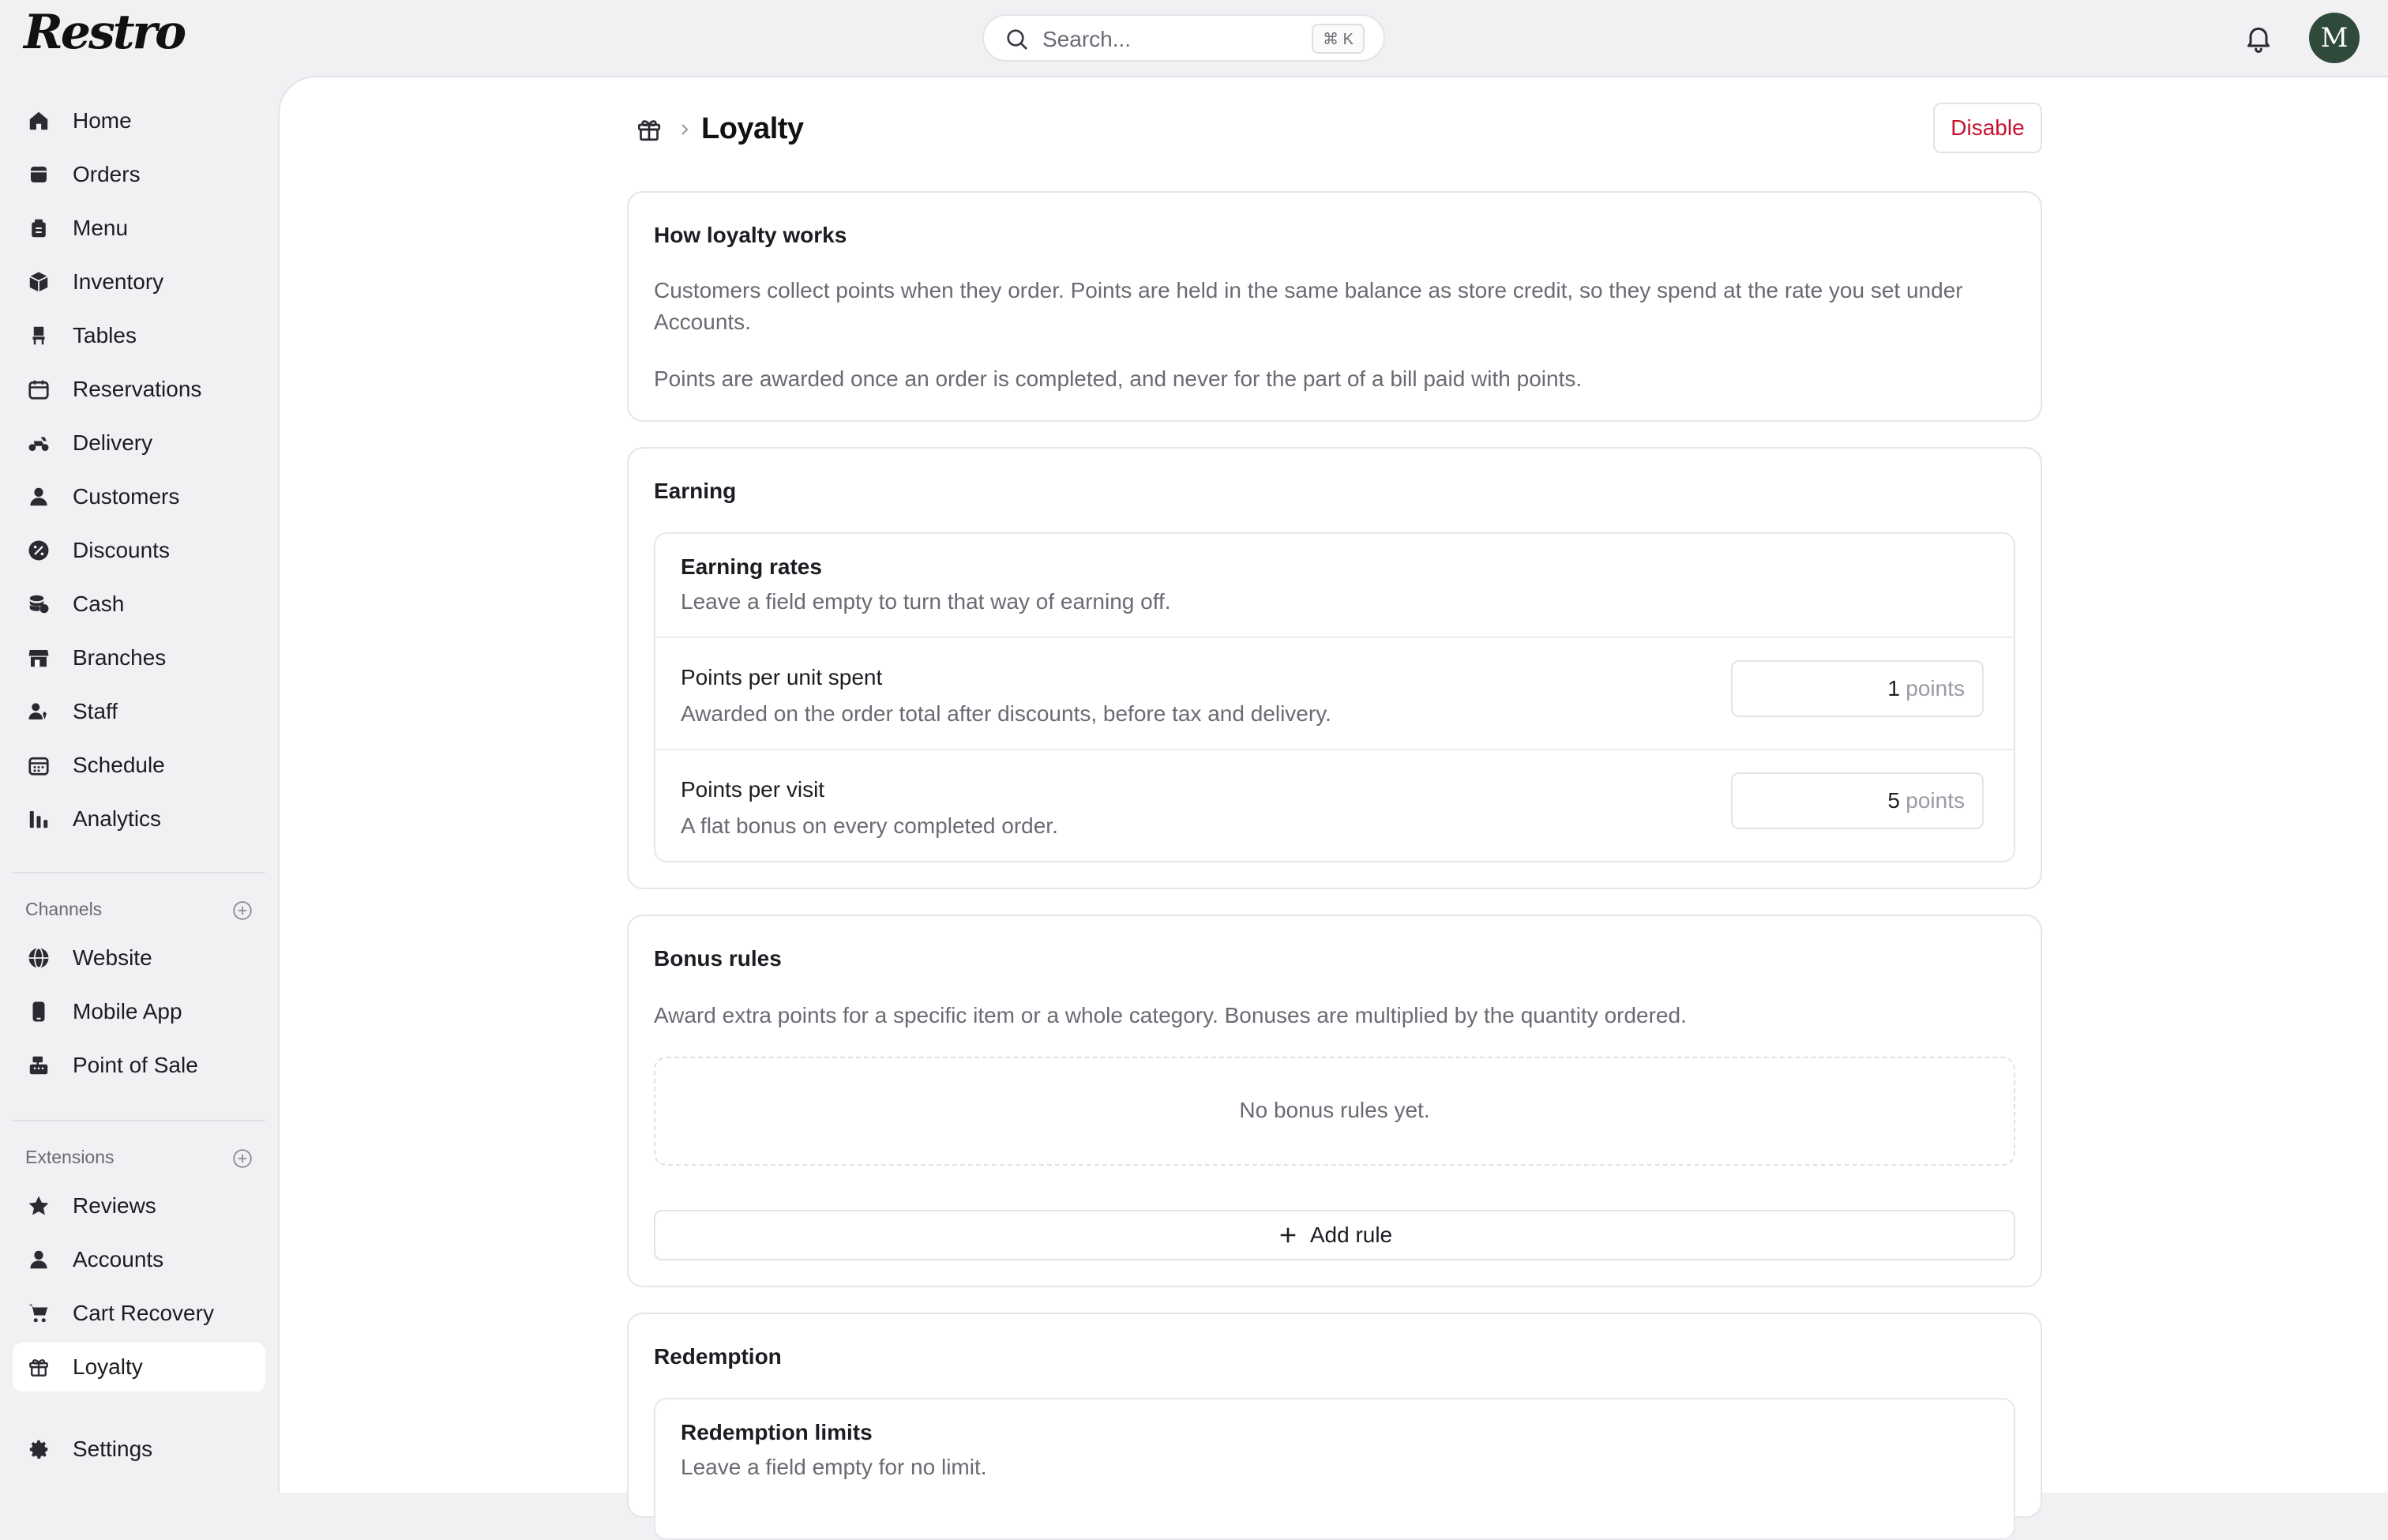 Image resolution: width=2388 pixels, height=1540 pixels. Describe the element at coordinates (38, 335) in the screenshot. I see `chair-icon` at that location.